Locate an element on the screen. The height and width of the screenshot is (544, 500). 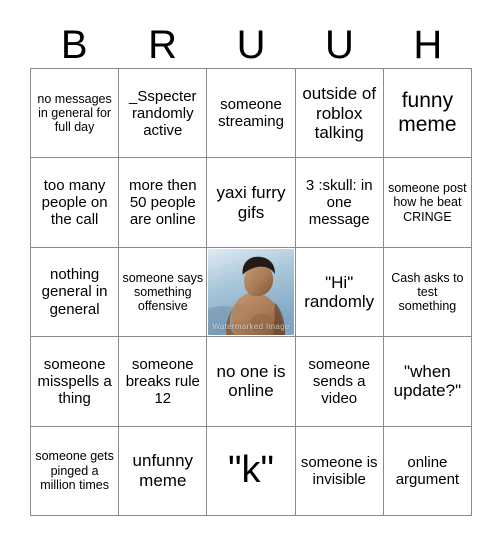
bingo-cell-label: no messages in general for full day is located at coordinates (74, 113).